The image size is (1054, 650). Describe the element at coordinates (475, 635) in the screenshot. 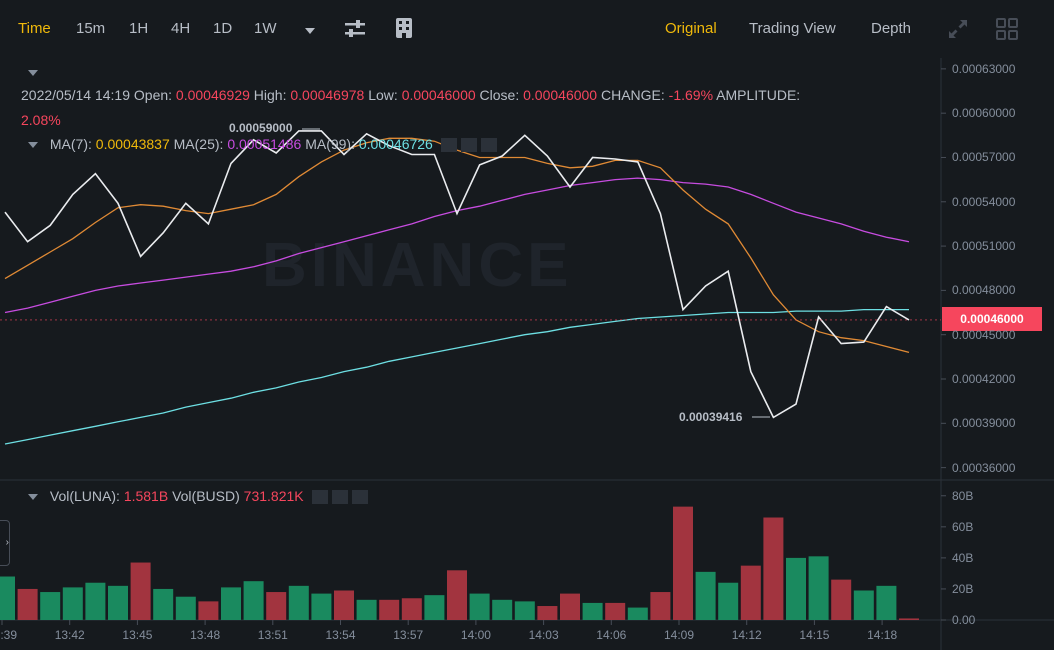

I see `x-tick-label: 14:00` at that location.